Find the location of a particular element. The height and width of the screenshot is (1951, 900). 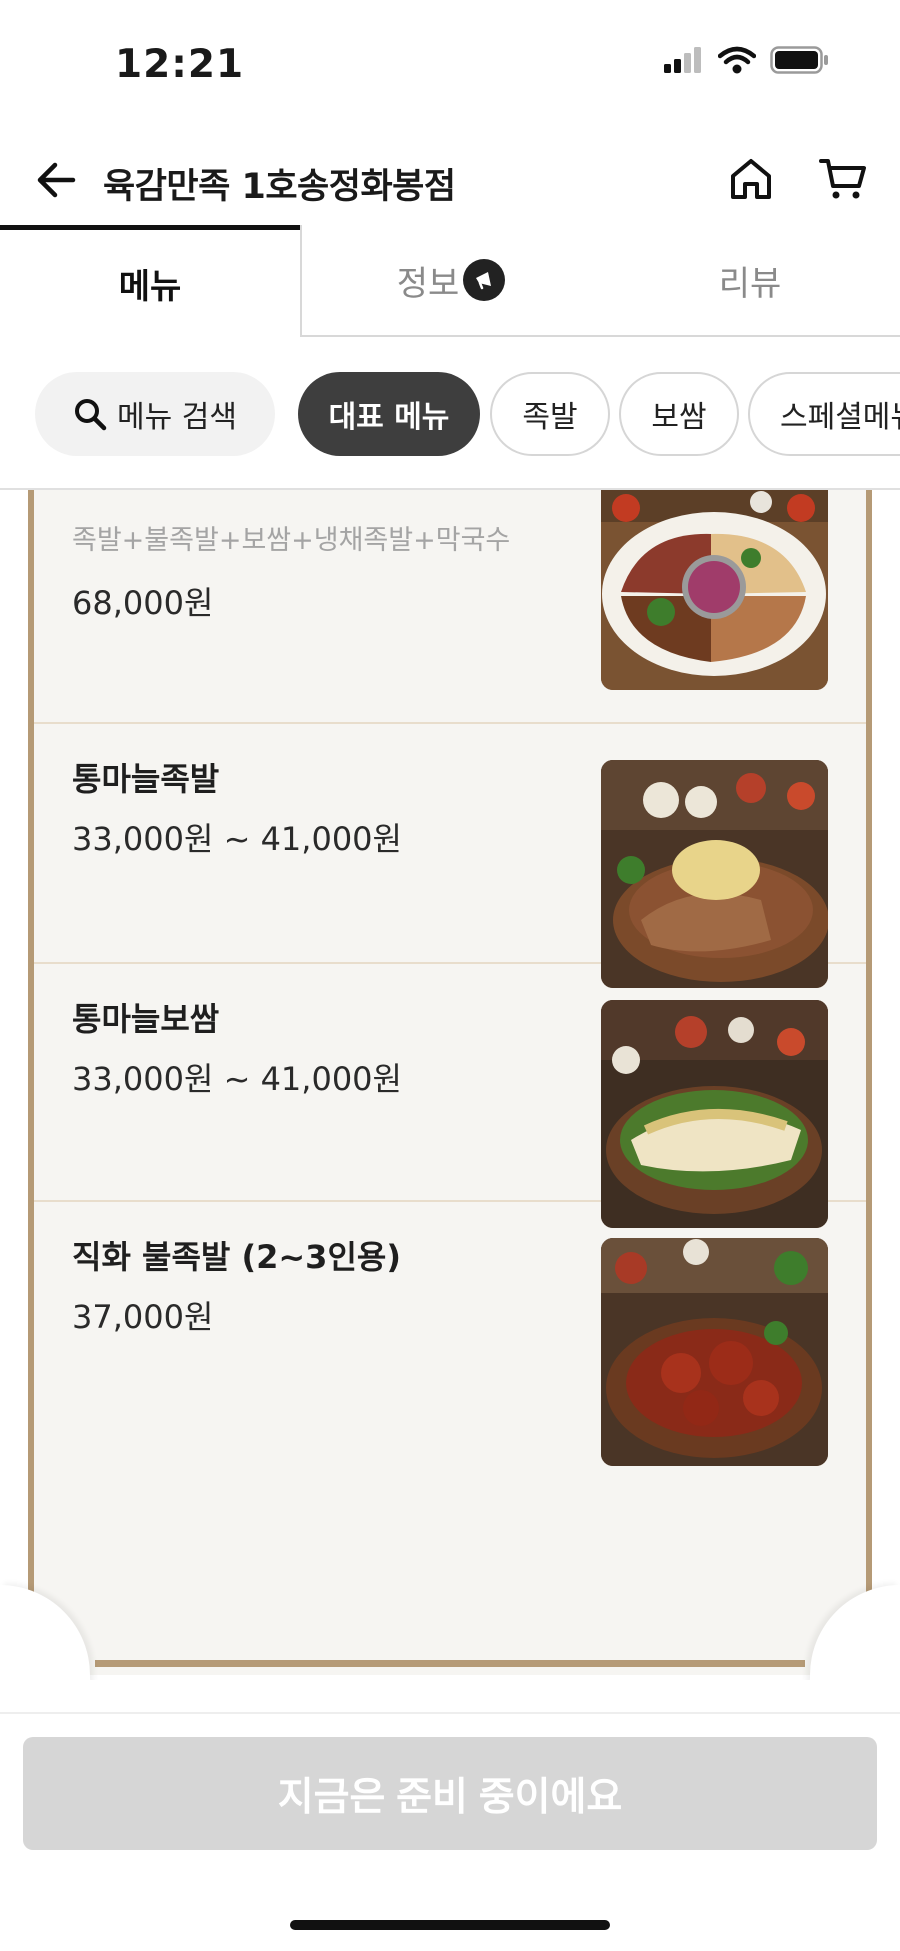

cart-icon is located at coordinates (842, 179).